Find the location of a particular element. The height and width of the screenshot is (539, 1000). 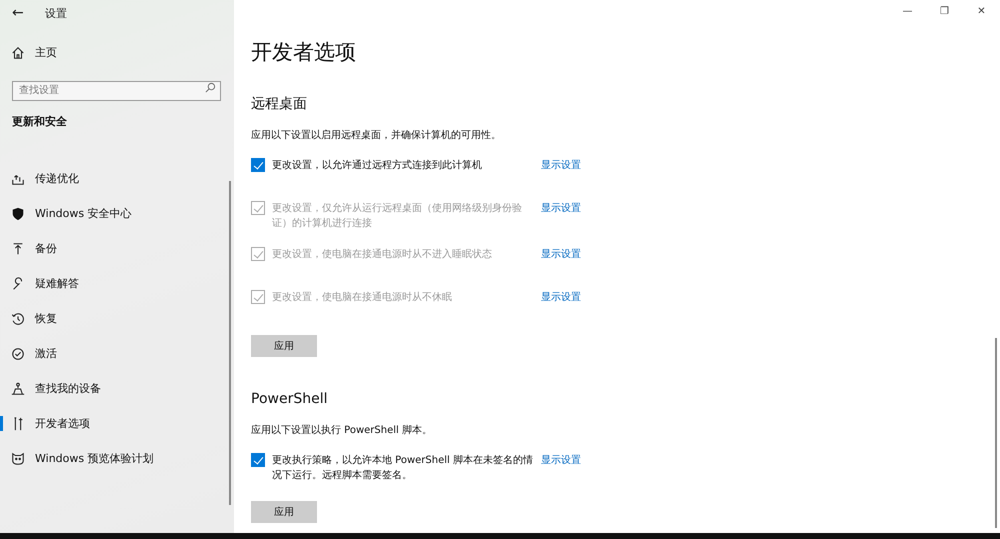

page-title: 开发者选项 is located at coordinates (304, 52).